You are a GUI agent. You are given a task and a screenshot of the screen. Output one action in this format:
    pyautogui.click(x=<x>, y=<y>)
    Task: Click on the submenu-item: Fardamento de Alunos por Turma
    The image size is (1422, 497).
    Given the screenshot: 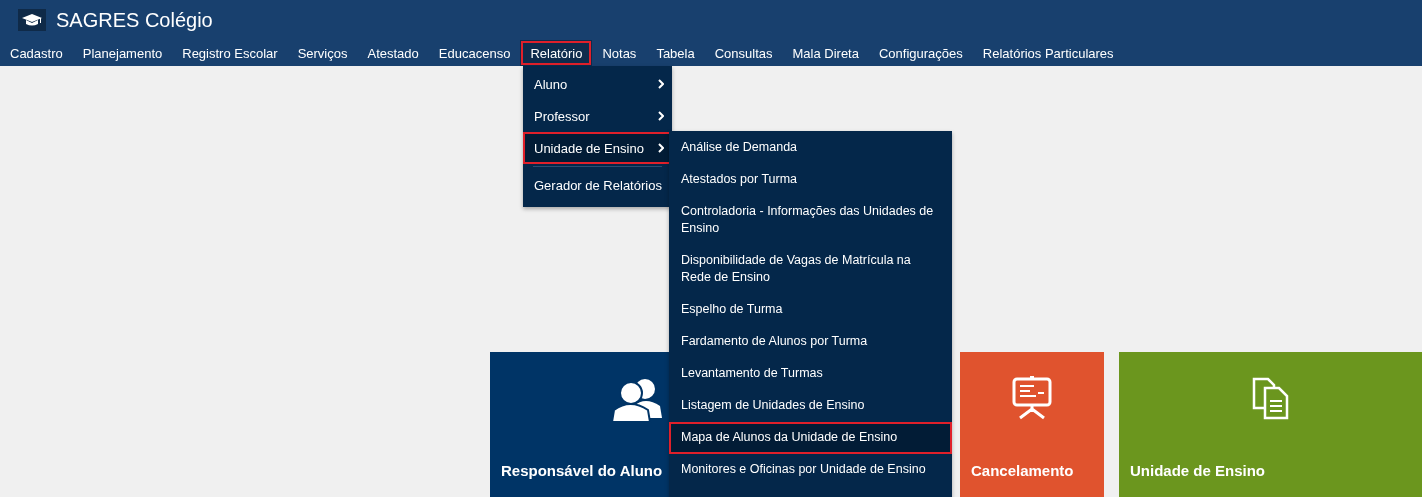 What is the action you would take?
    pyautogui.click(x=810, y=342)
    